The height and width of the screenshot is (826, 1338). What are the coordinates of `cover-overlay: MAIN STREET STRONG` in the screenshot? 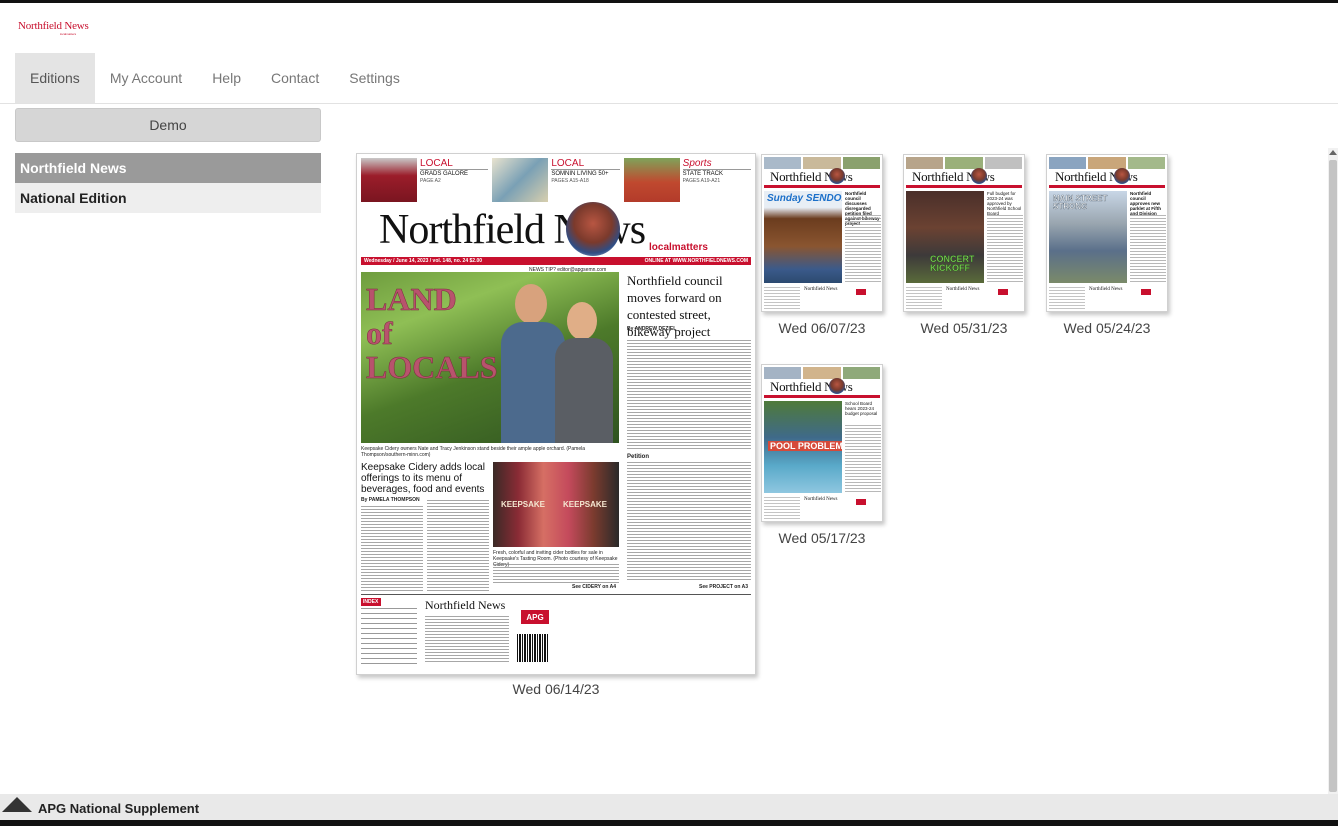 It's located at (1080, 202).